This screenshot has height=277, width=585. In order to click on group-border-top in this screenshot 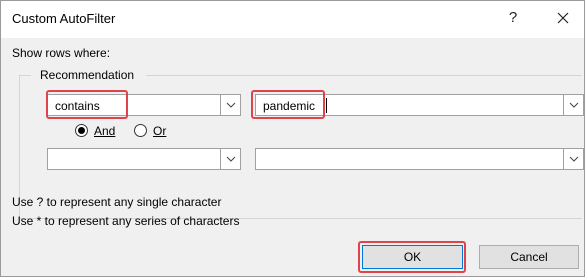, I will do `click(364, 75)`.